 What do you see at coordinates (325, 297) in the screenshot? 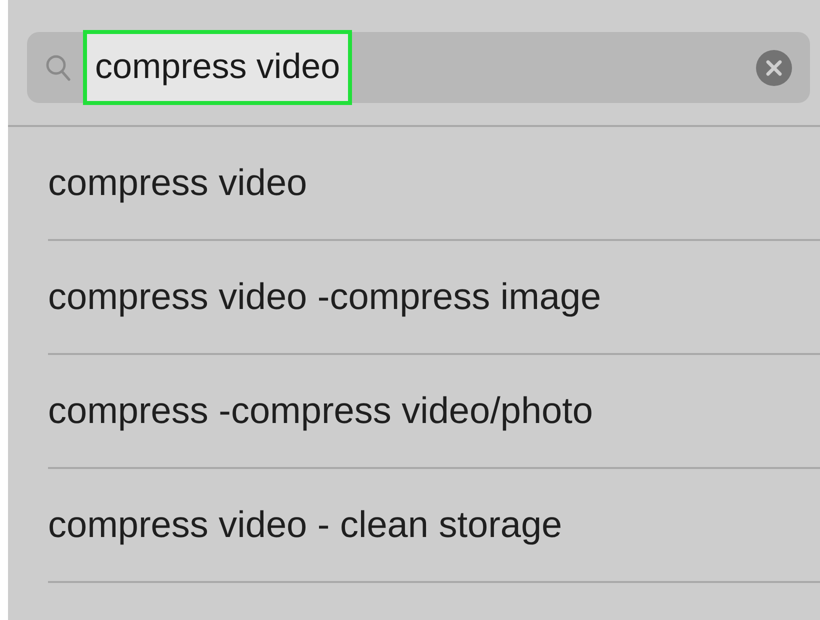
I see `suggestion-item: compress video -compress image` at bounding box center [325, 297].